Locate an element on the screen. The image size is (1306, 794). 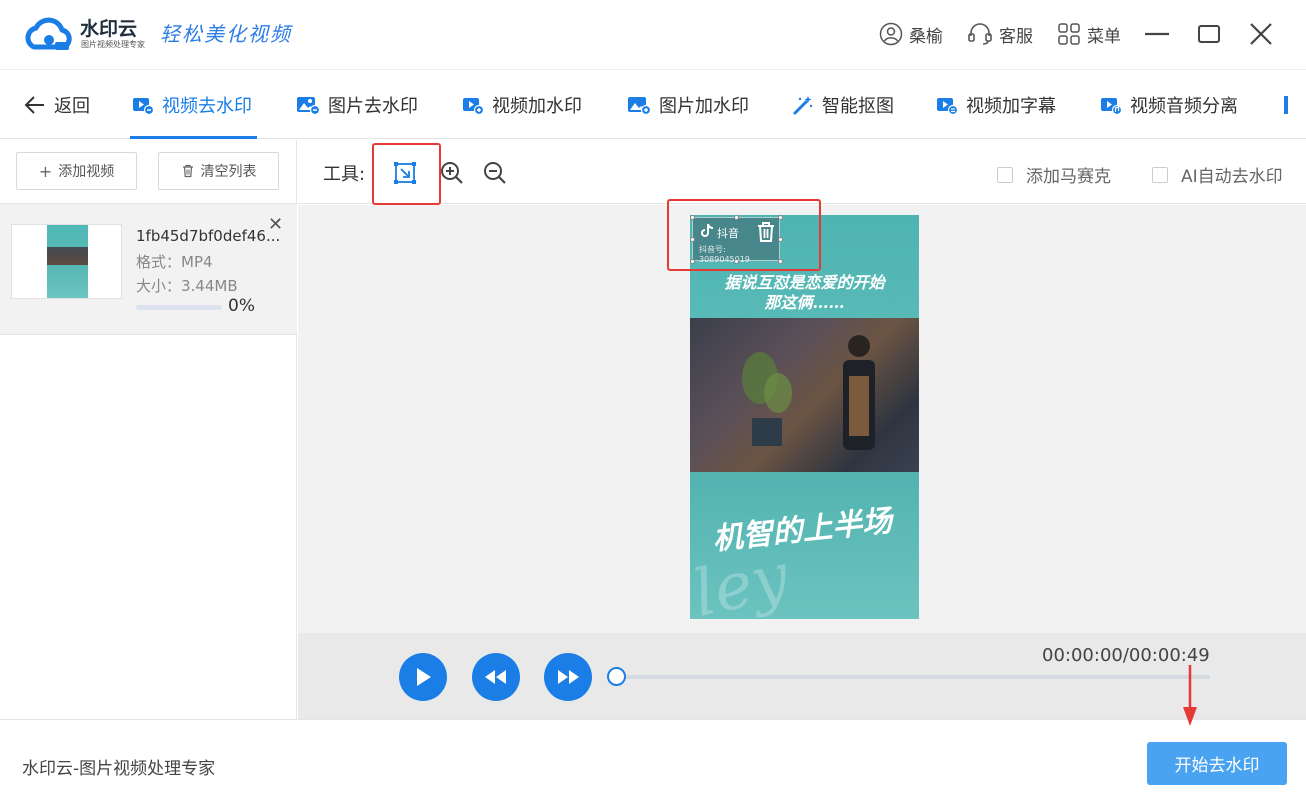
add-mosaic-label: 添加马赛克 is located at coordinates (1068, 177).